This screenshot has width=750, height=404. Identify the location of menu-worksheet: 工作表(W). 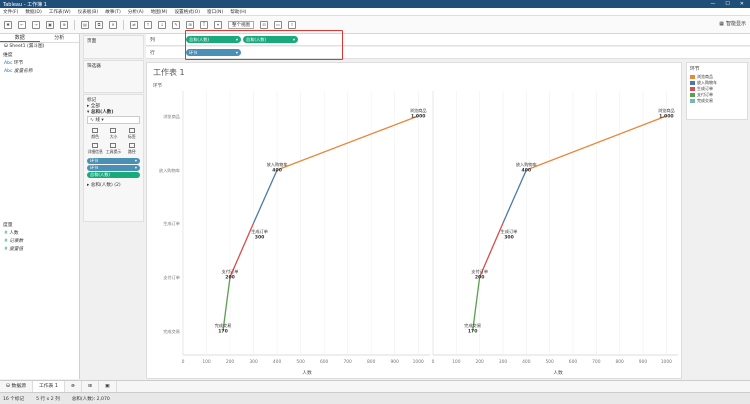
(60, 12).